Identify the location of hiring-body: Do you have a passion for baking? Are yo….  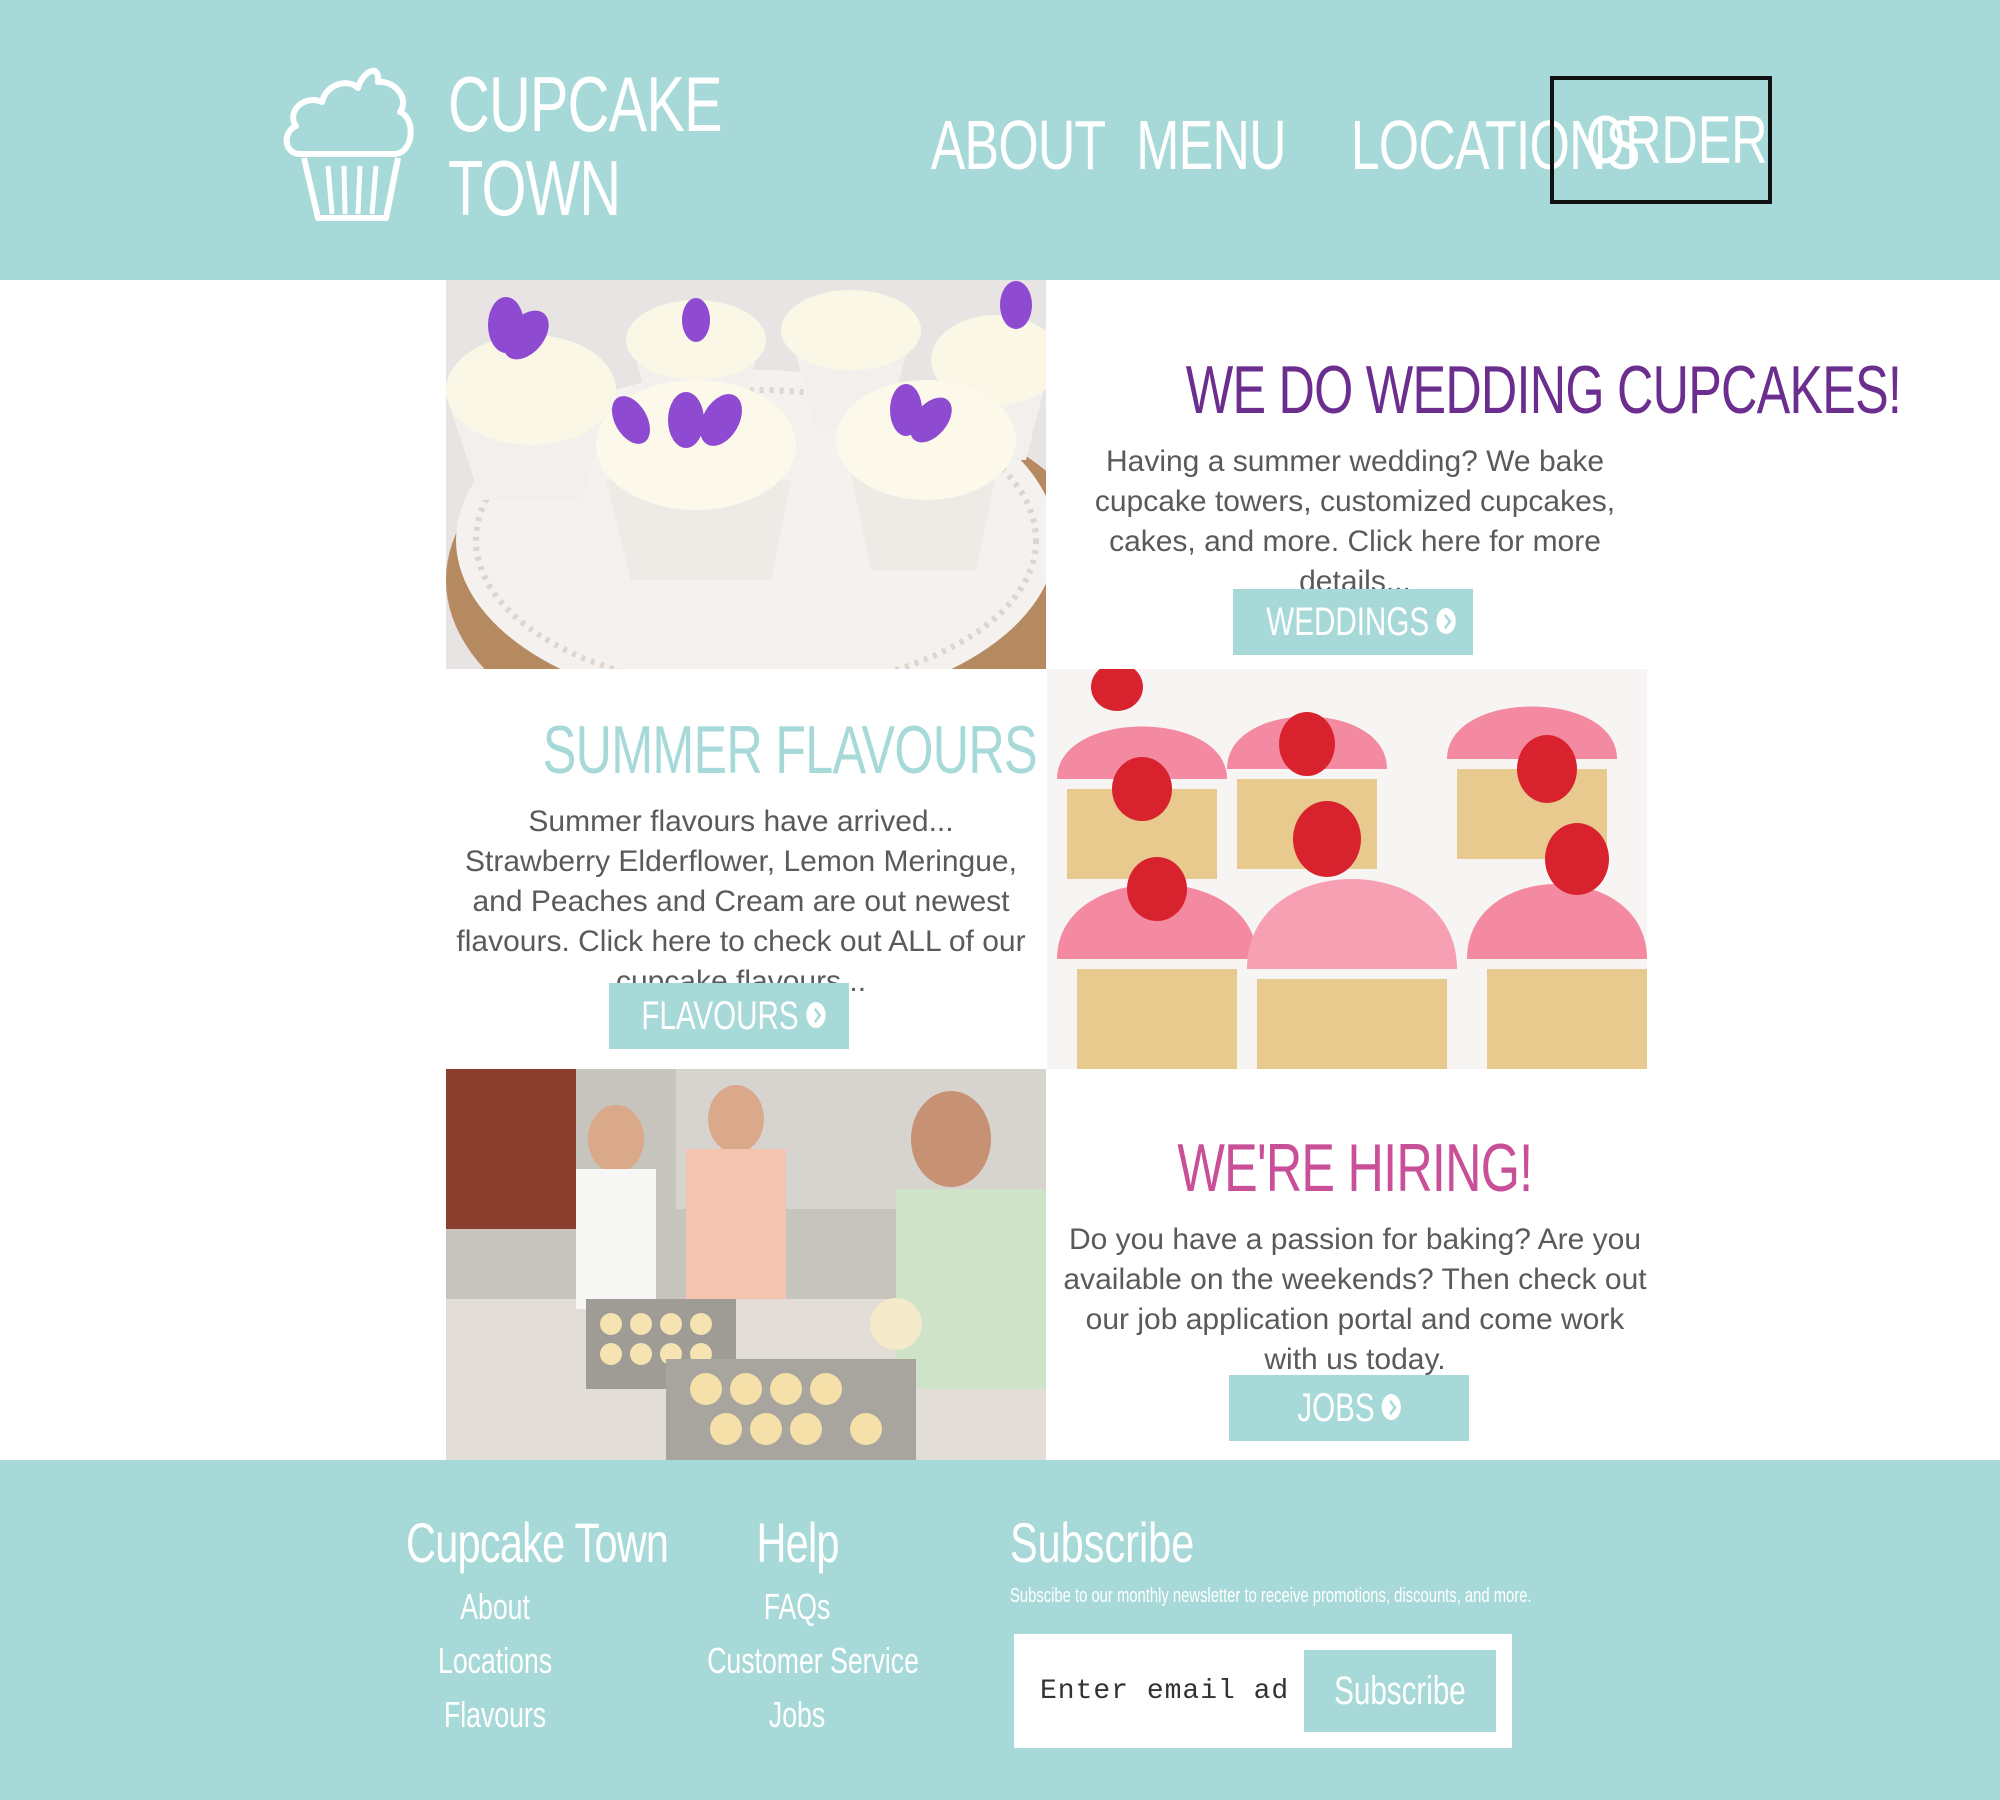
(1355, 1299).